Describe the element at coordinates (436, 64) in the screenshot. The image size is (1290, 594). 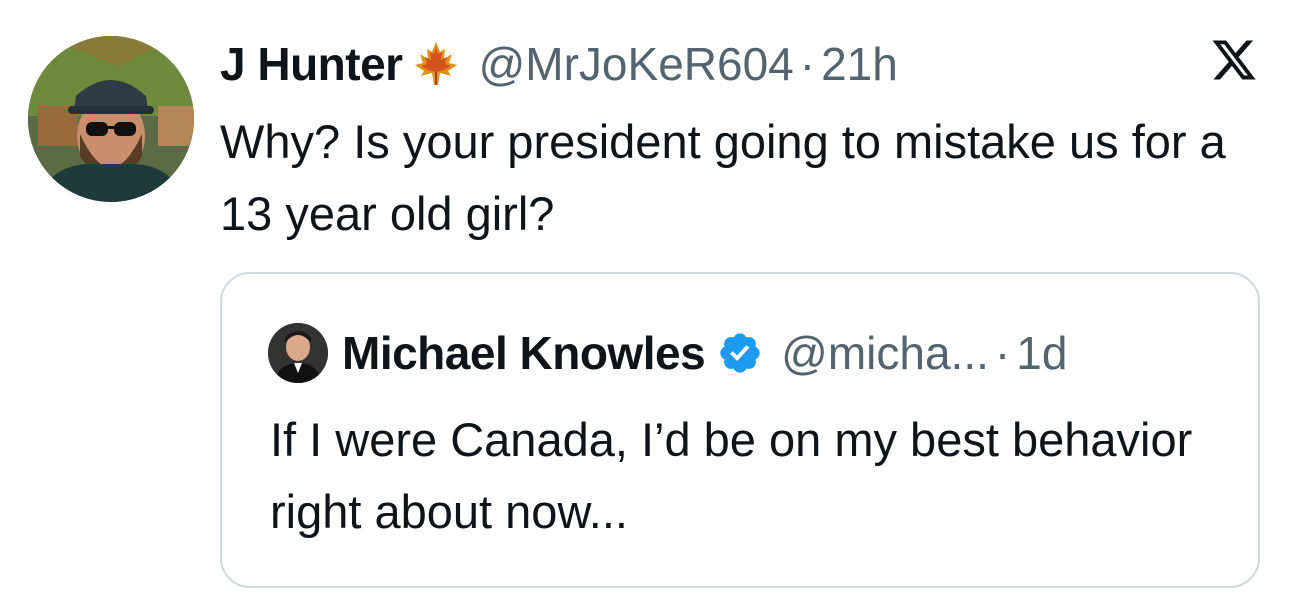
I see `maple-leaf-icon` at that location.